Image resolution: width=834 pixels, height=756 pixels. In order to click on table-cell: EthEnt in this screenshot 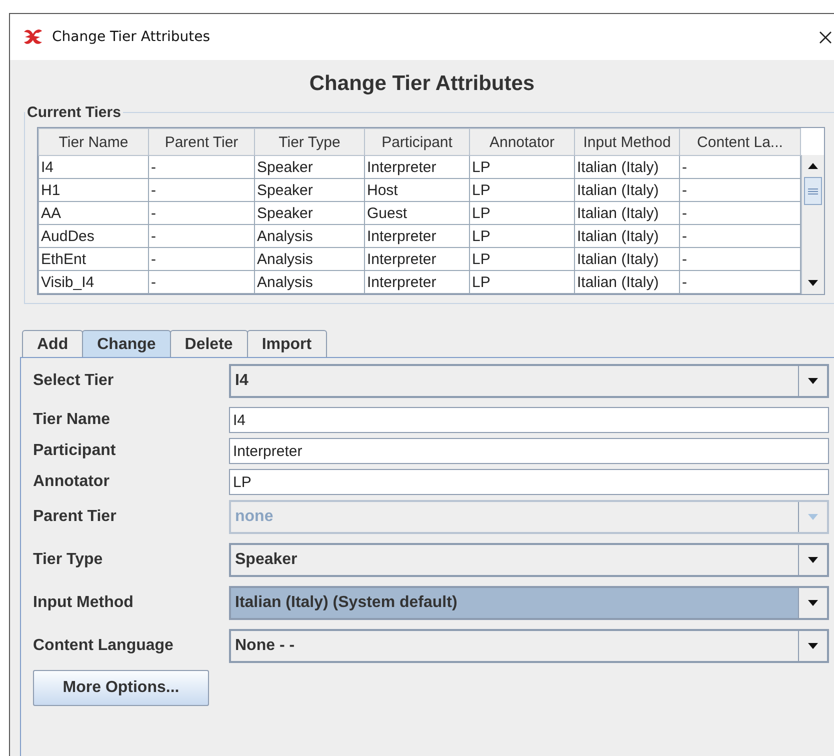, I will do `click(93, 259)`.